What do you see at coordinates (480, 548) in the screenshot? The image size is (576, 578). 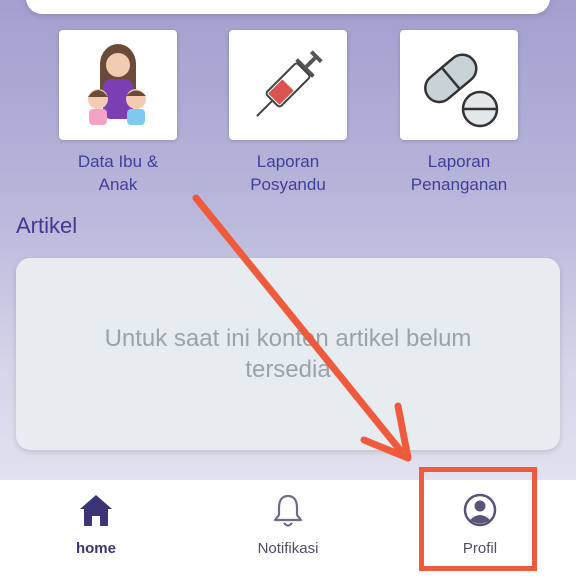 I see `nav-label: Profil` at bounding box center [480, 548].